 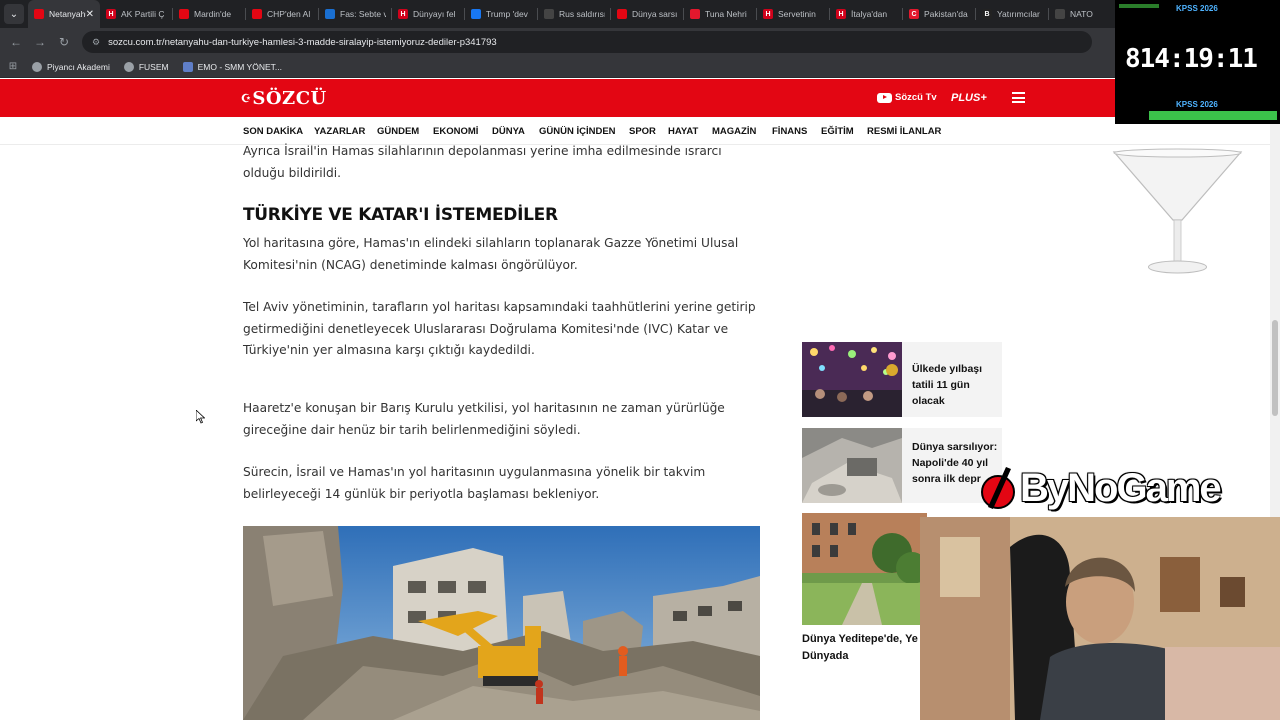 What do you see at coordinates (884, 97) in the screenshot?
I see `youtube-icon` at bounding box center [884, 97].